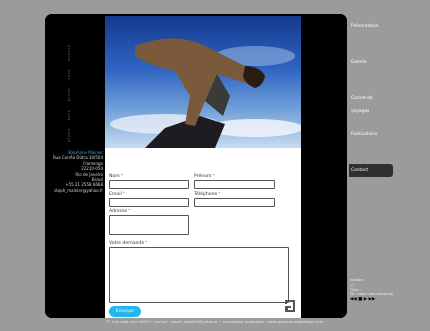  Describe the element at coordinates (371, 170) in the screenshot. I see `nav-item-contact: Contact` at that location.